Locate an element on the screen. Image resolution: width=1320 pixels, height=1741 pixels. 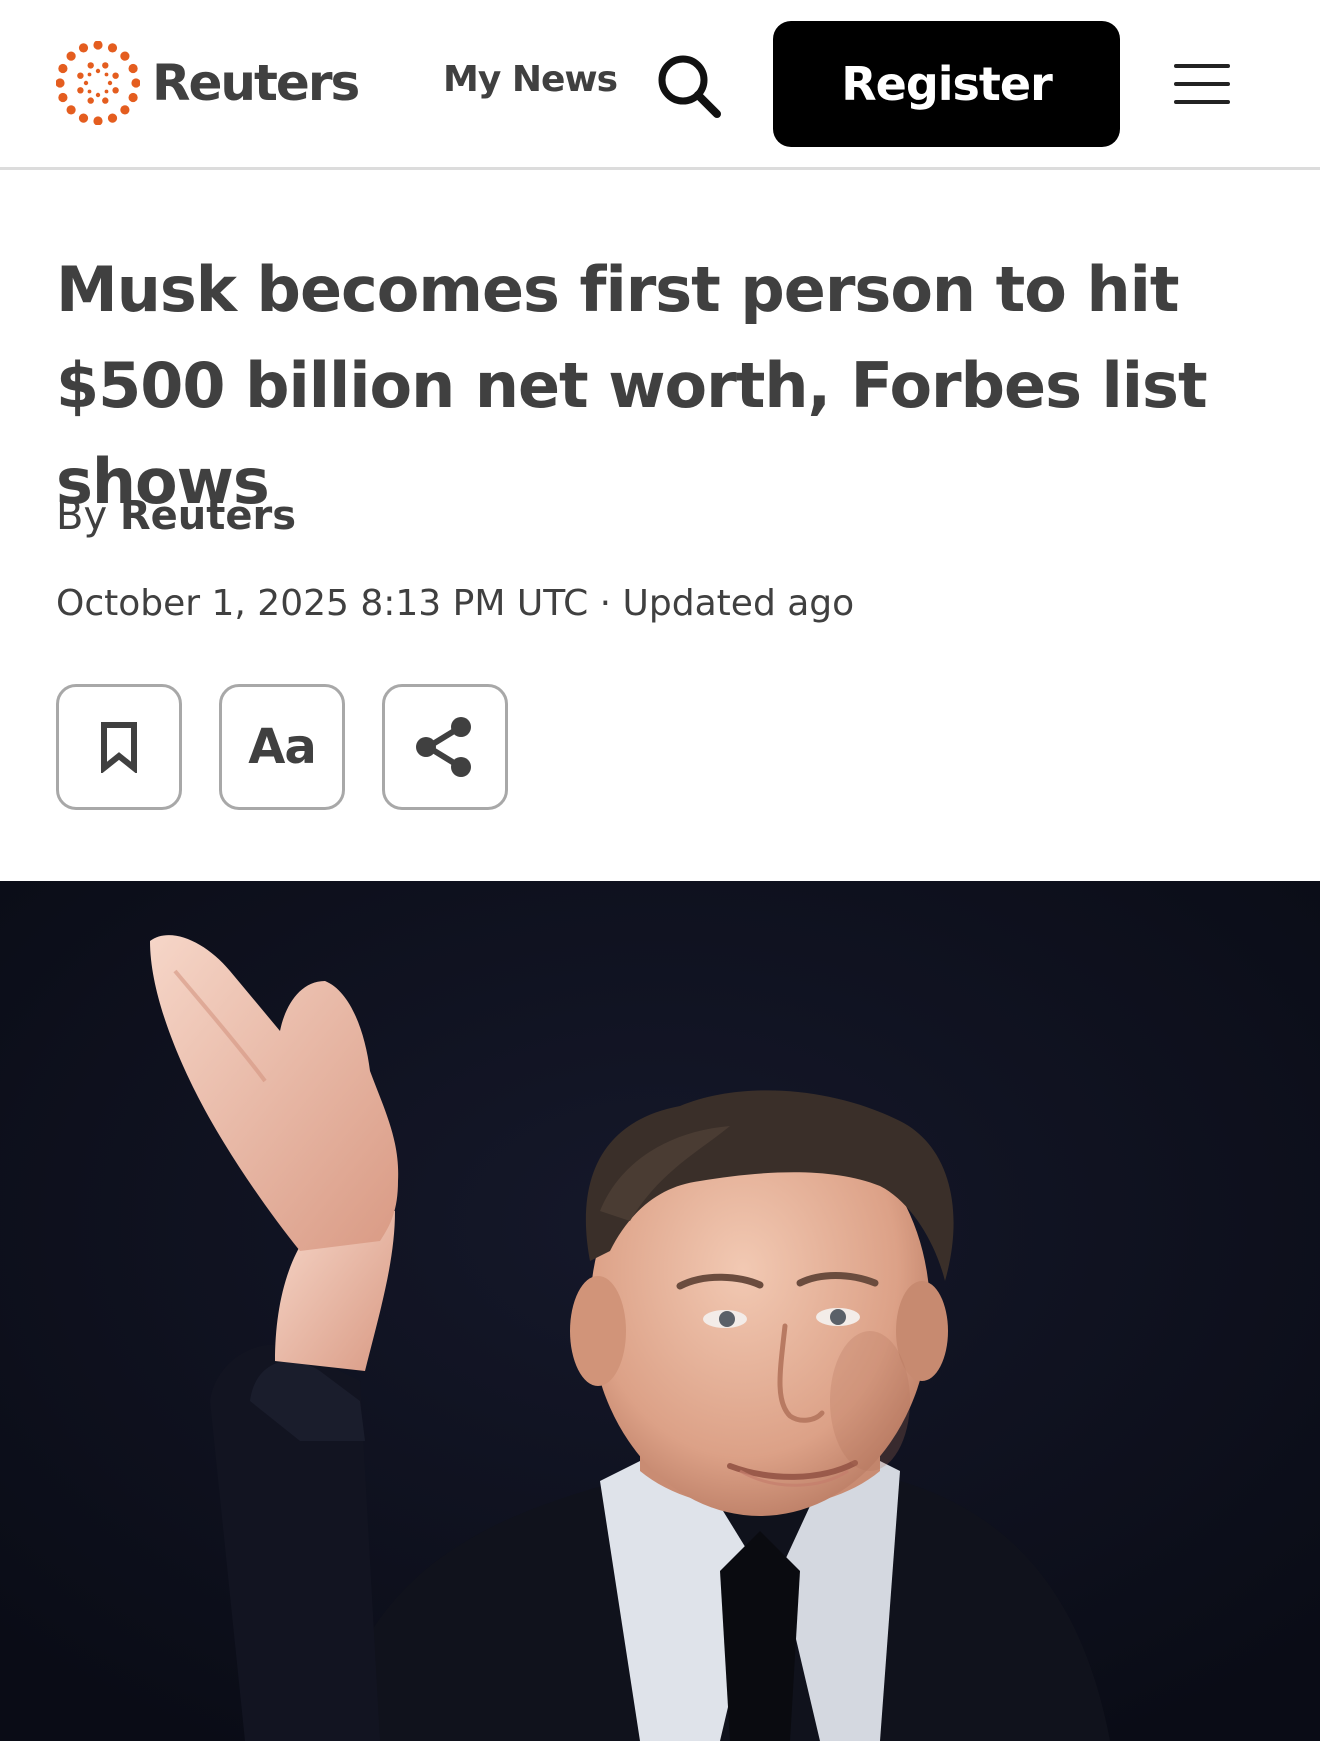
reuters-logo-icon is located at coordinates (98, 83).